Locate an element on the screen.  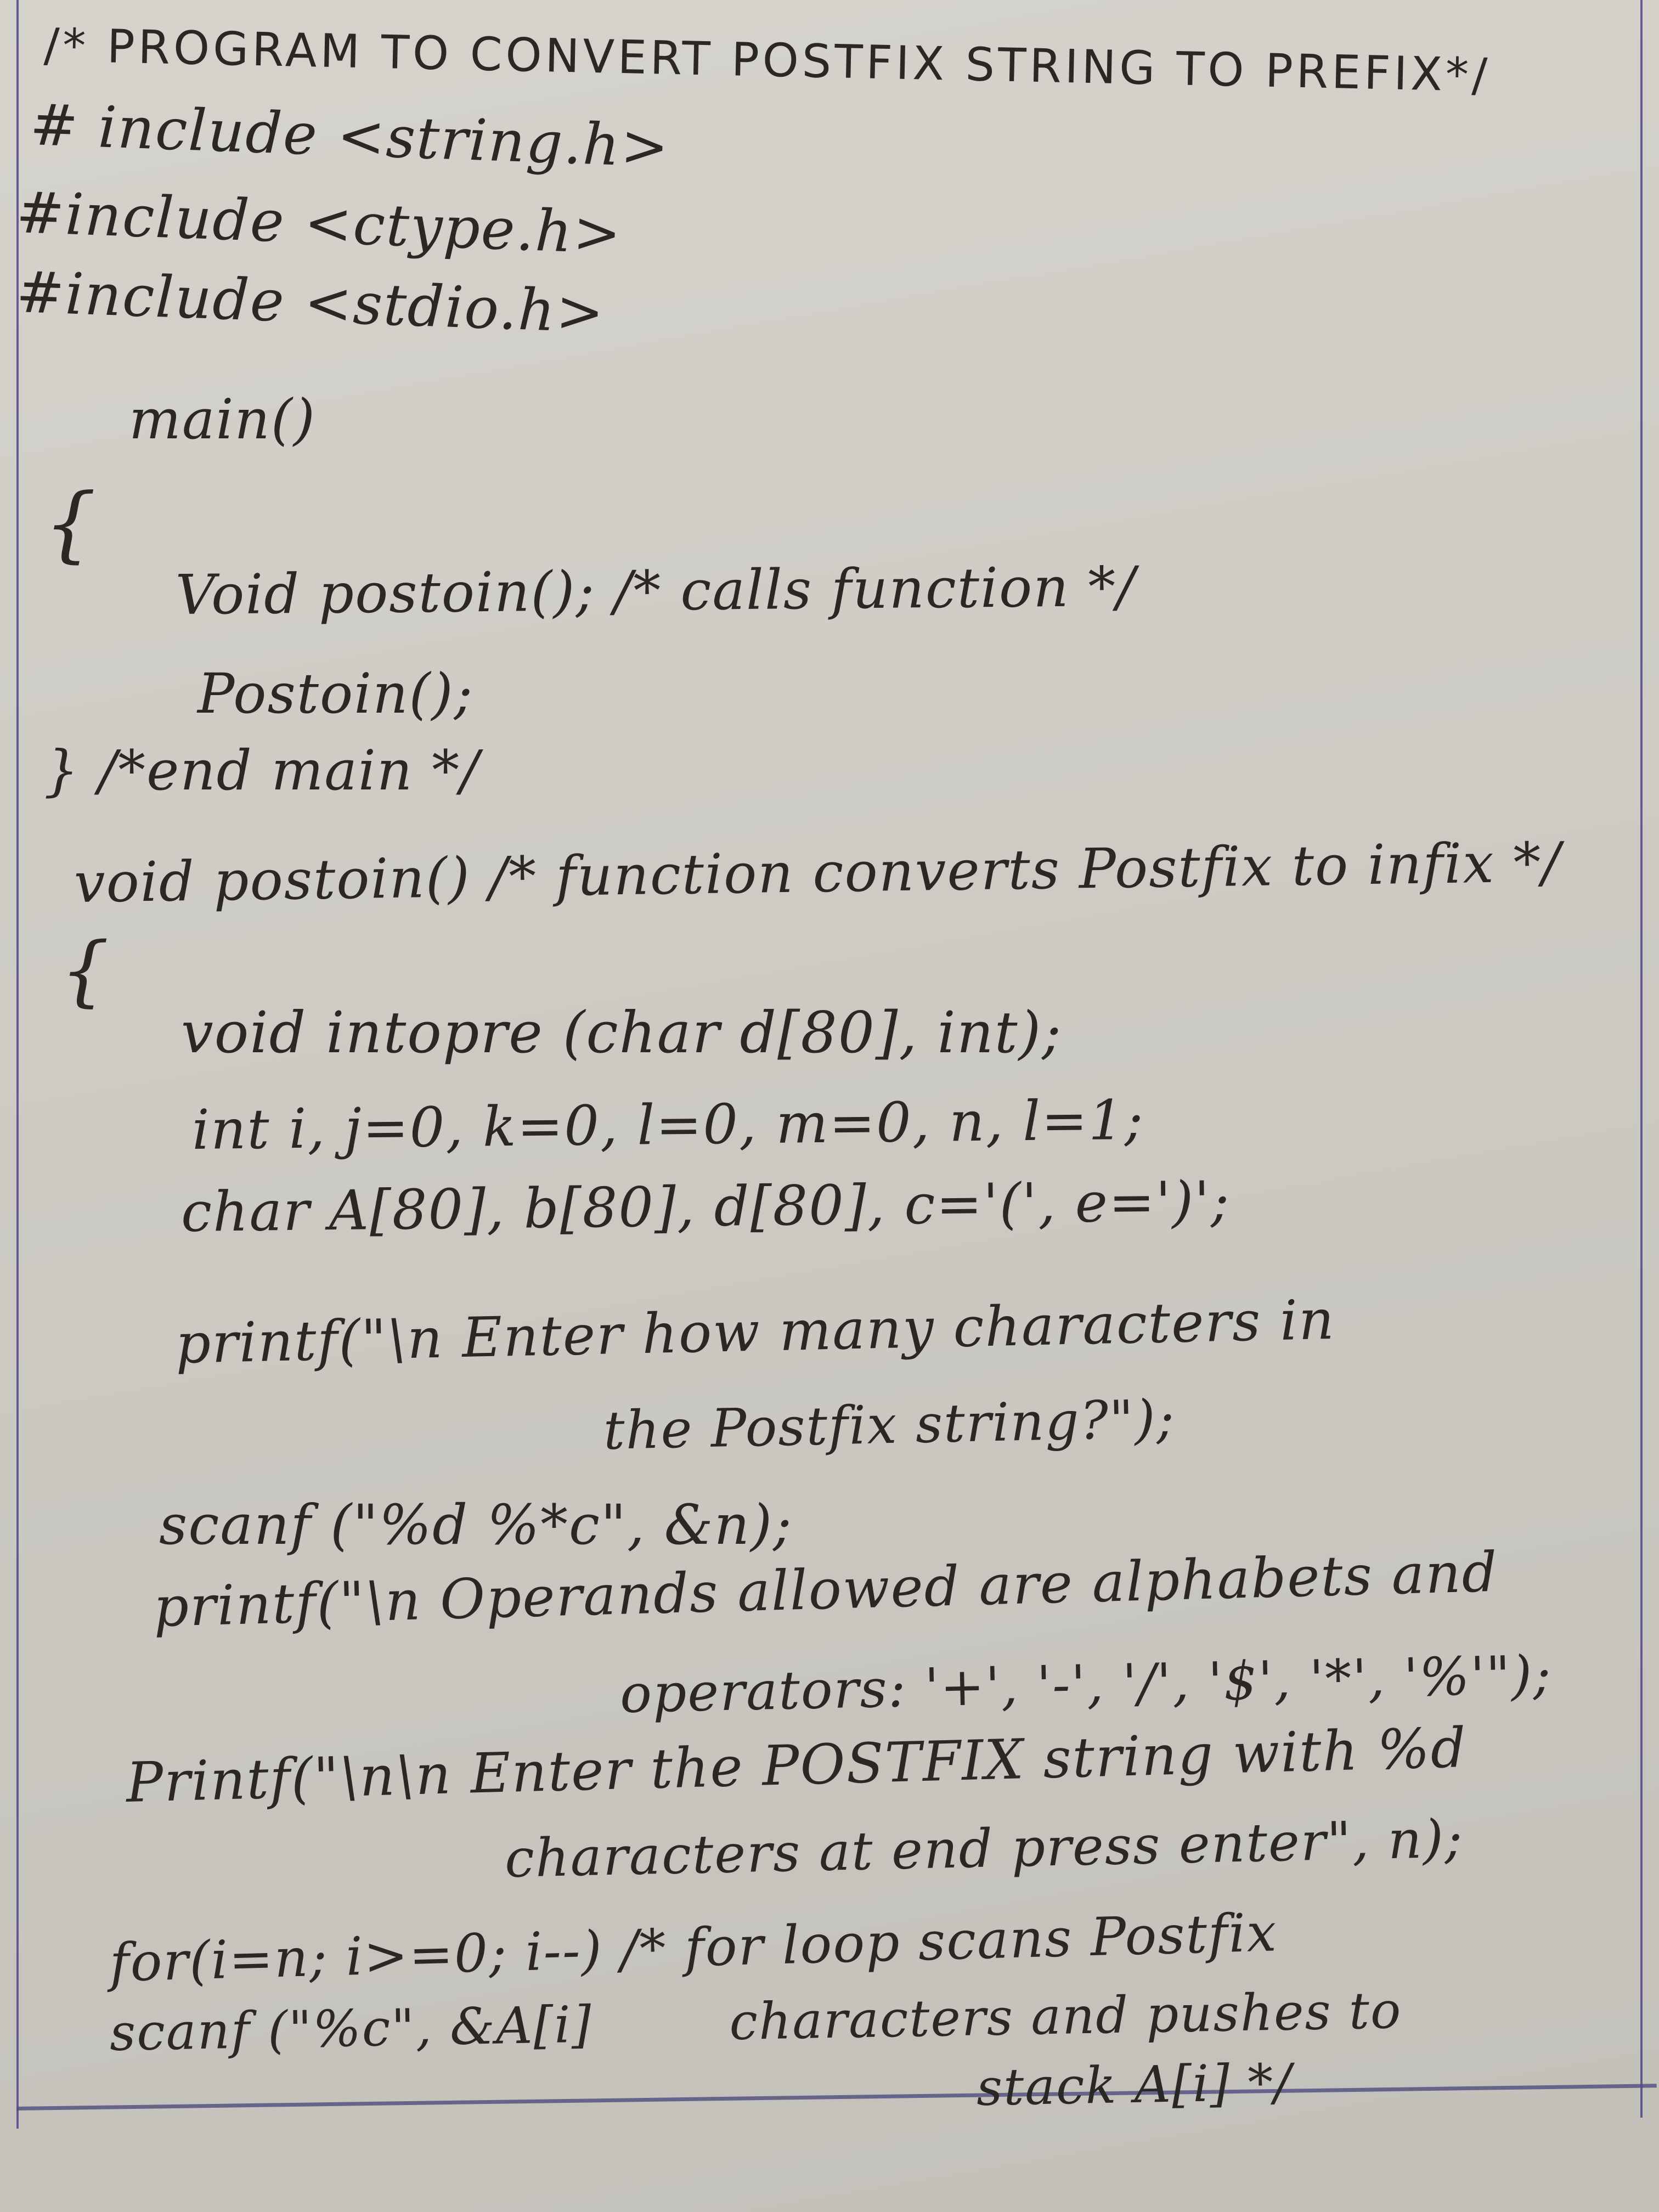
right-margin-line is located at coordinates (1641, 1059).